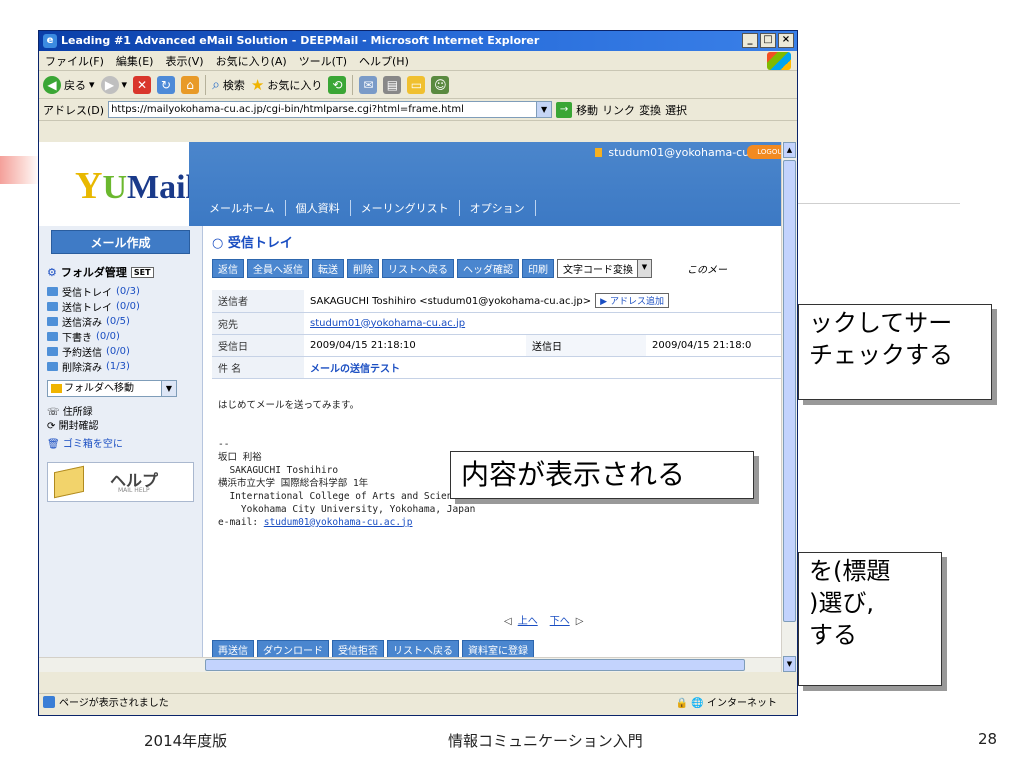 This screenshot has height=768, width=1024. Describe the element at coordinates (604, 268) in the screenshot. I see `encoding-select: 文字コード変換 ▼` at that location.